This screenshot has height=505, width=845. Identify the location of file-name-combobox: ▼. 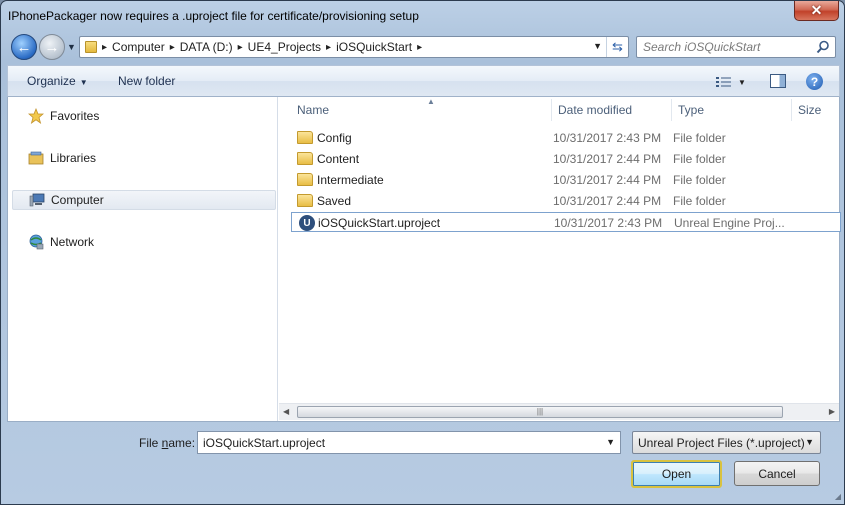
(409, 442).